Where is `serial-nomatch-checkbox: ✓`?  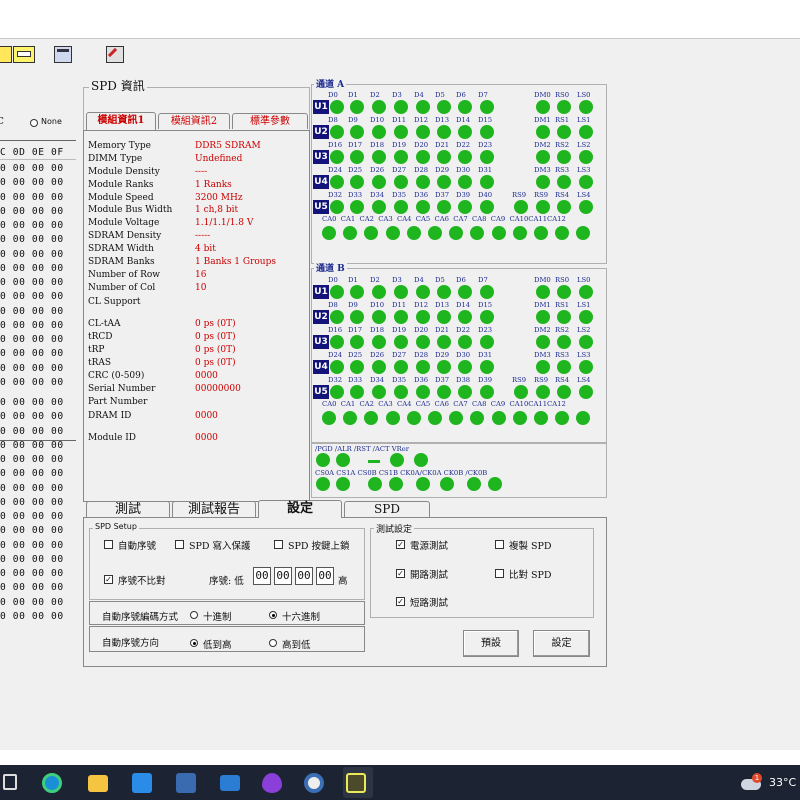
serial-nomatch-checkbox: ✓ is located at coordinates (108, 579).